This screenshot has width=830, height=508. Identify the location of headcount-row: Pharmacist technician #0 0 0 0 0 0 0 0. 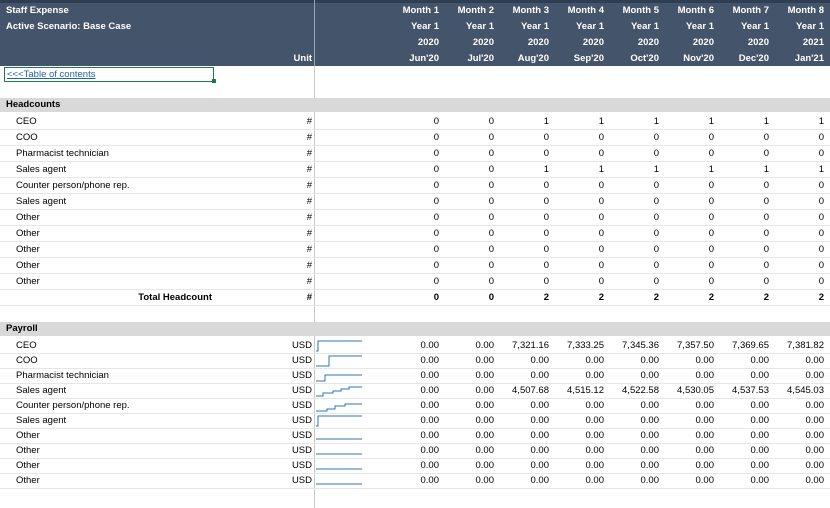
(415, 154).